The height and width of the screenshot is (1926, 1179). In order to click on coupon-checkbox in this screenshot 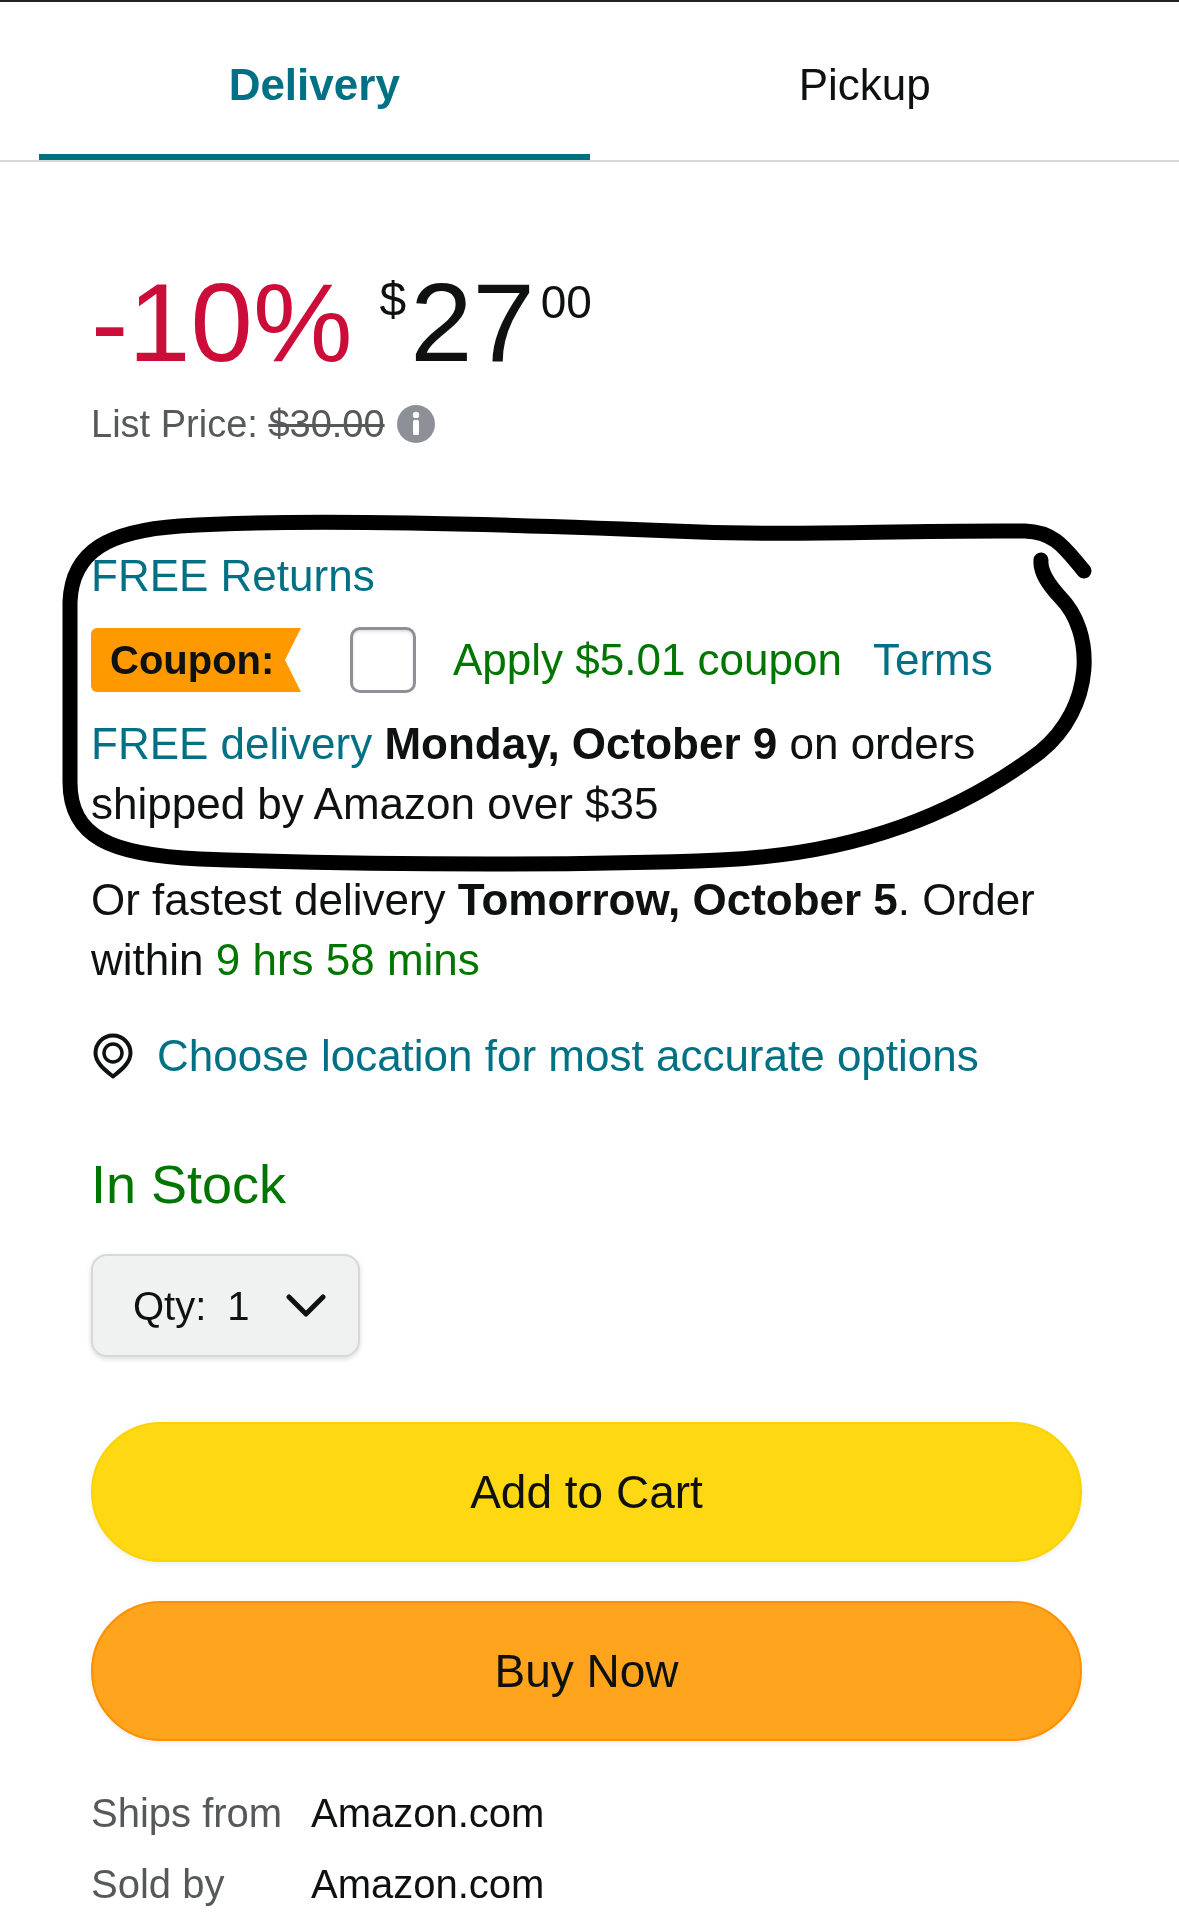, I will do `click(383, 660)`.